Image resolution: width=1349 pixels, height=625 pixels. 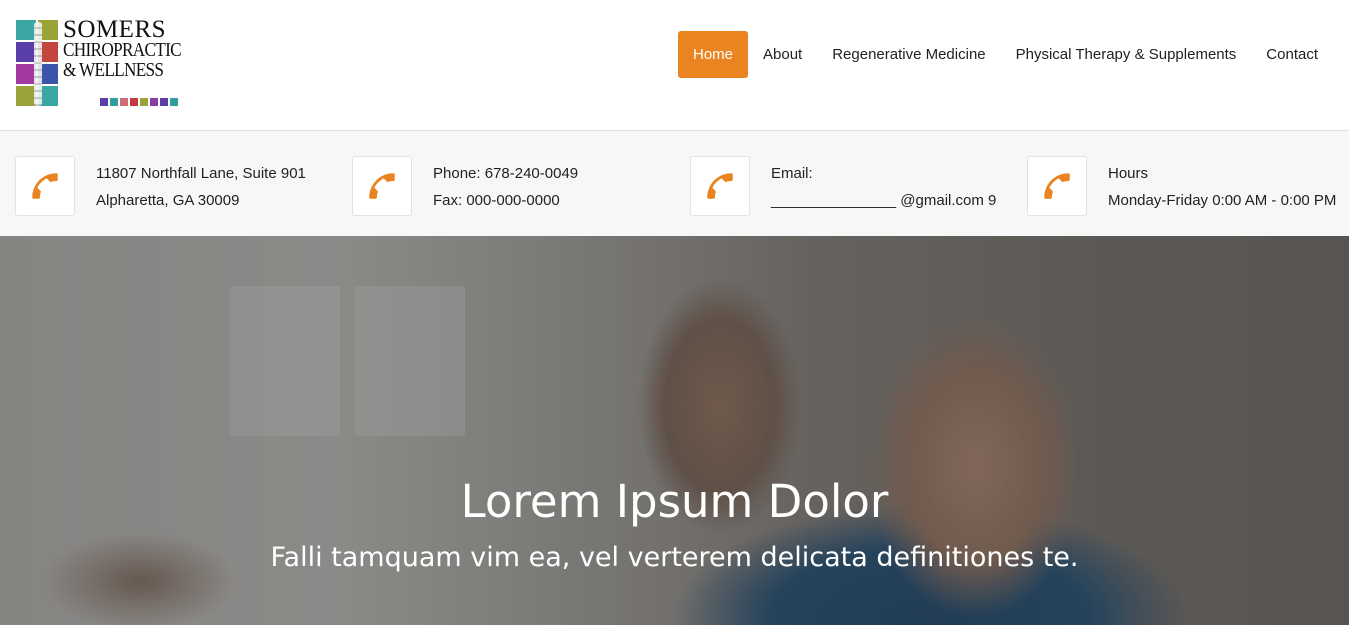 What do you see at coordinates (1126, 54) in the screenshot?
I see `nav-physical-therapy: Physical Therapy & Supplements` at bounding box center [1126, 54].